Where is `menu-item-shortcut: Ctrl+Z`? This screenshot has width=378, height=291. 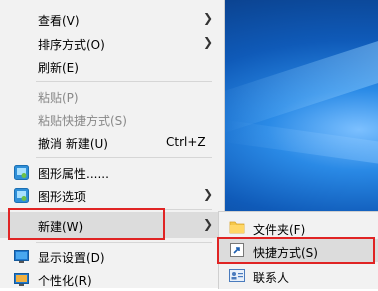 menu-item-shortcut: Ctrl+Z is located at coordinates (186, 142).